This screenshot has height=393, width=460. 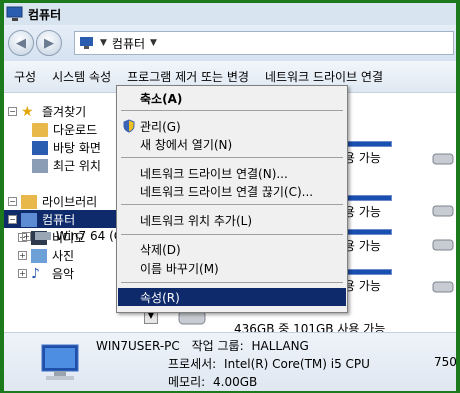 What do you see at coordinates (187, 382) in the screenshot?
I see `memory-label: 메모리:` at bounding box center [187, 382].